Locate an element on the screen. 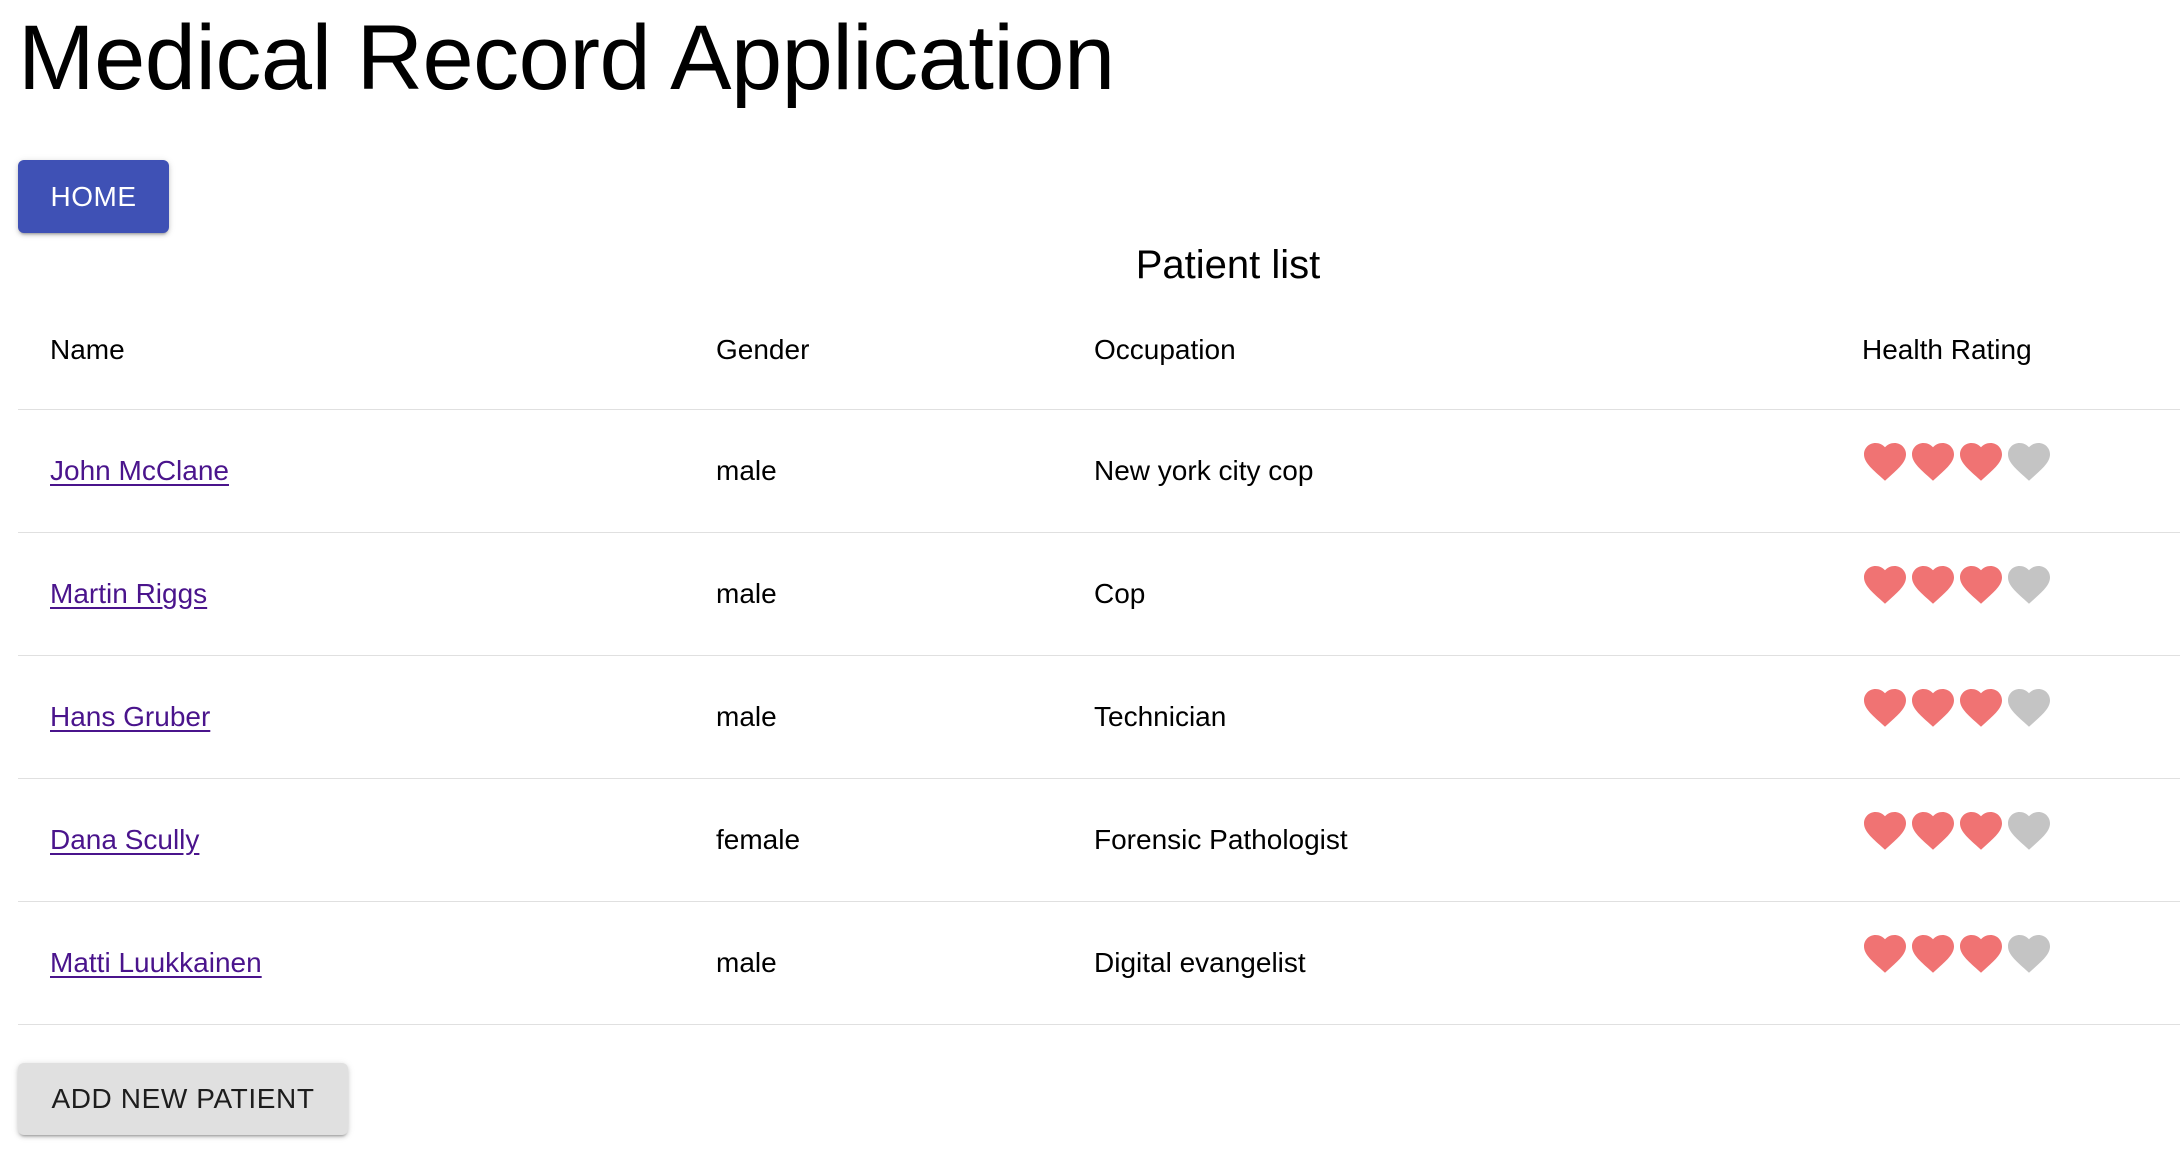 The height and width of the screenshot is (1174, 2180). patient-list-title: Patient list is located at coordinates (1228, 265).